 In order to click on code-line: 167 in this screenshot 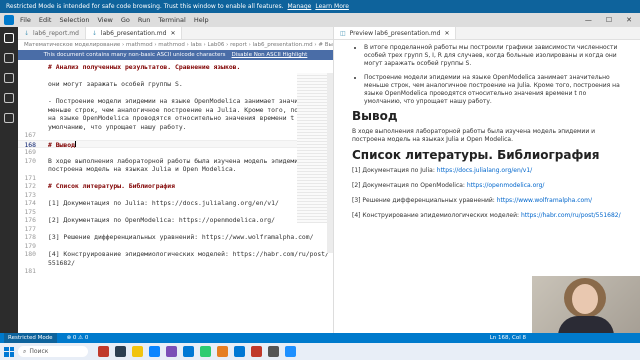, I will do `click(175, 135)`.